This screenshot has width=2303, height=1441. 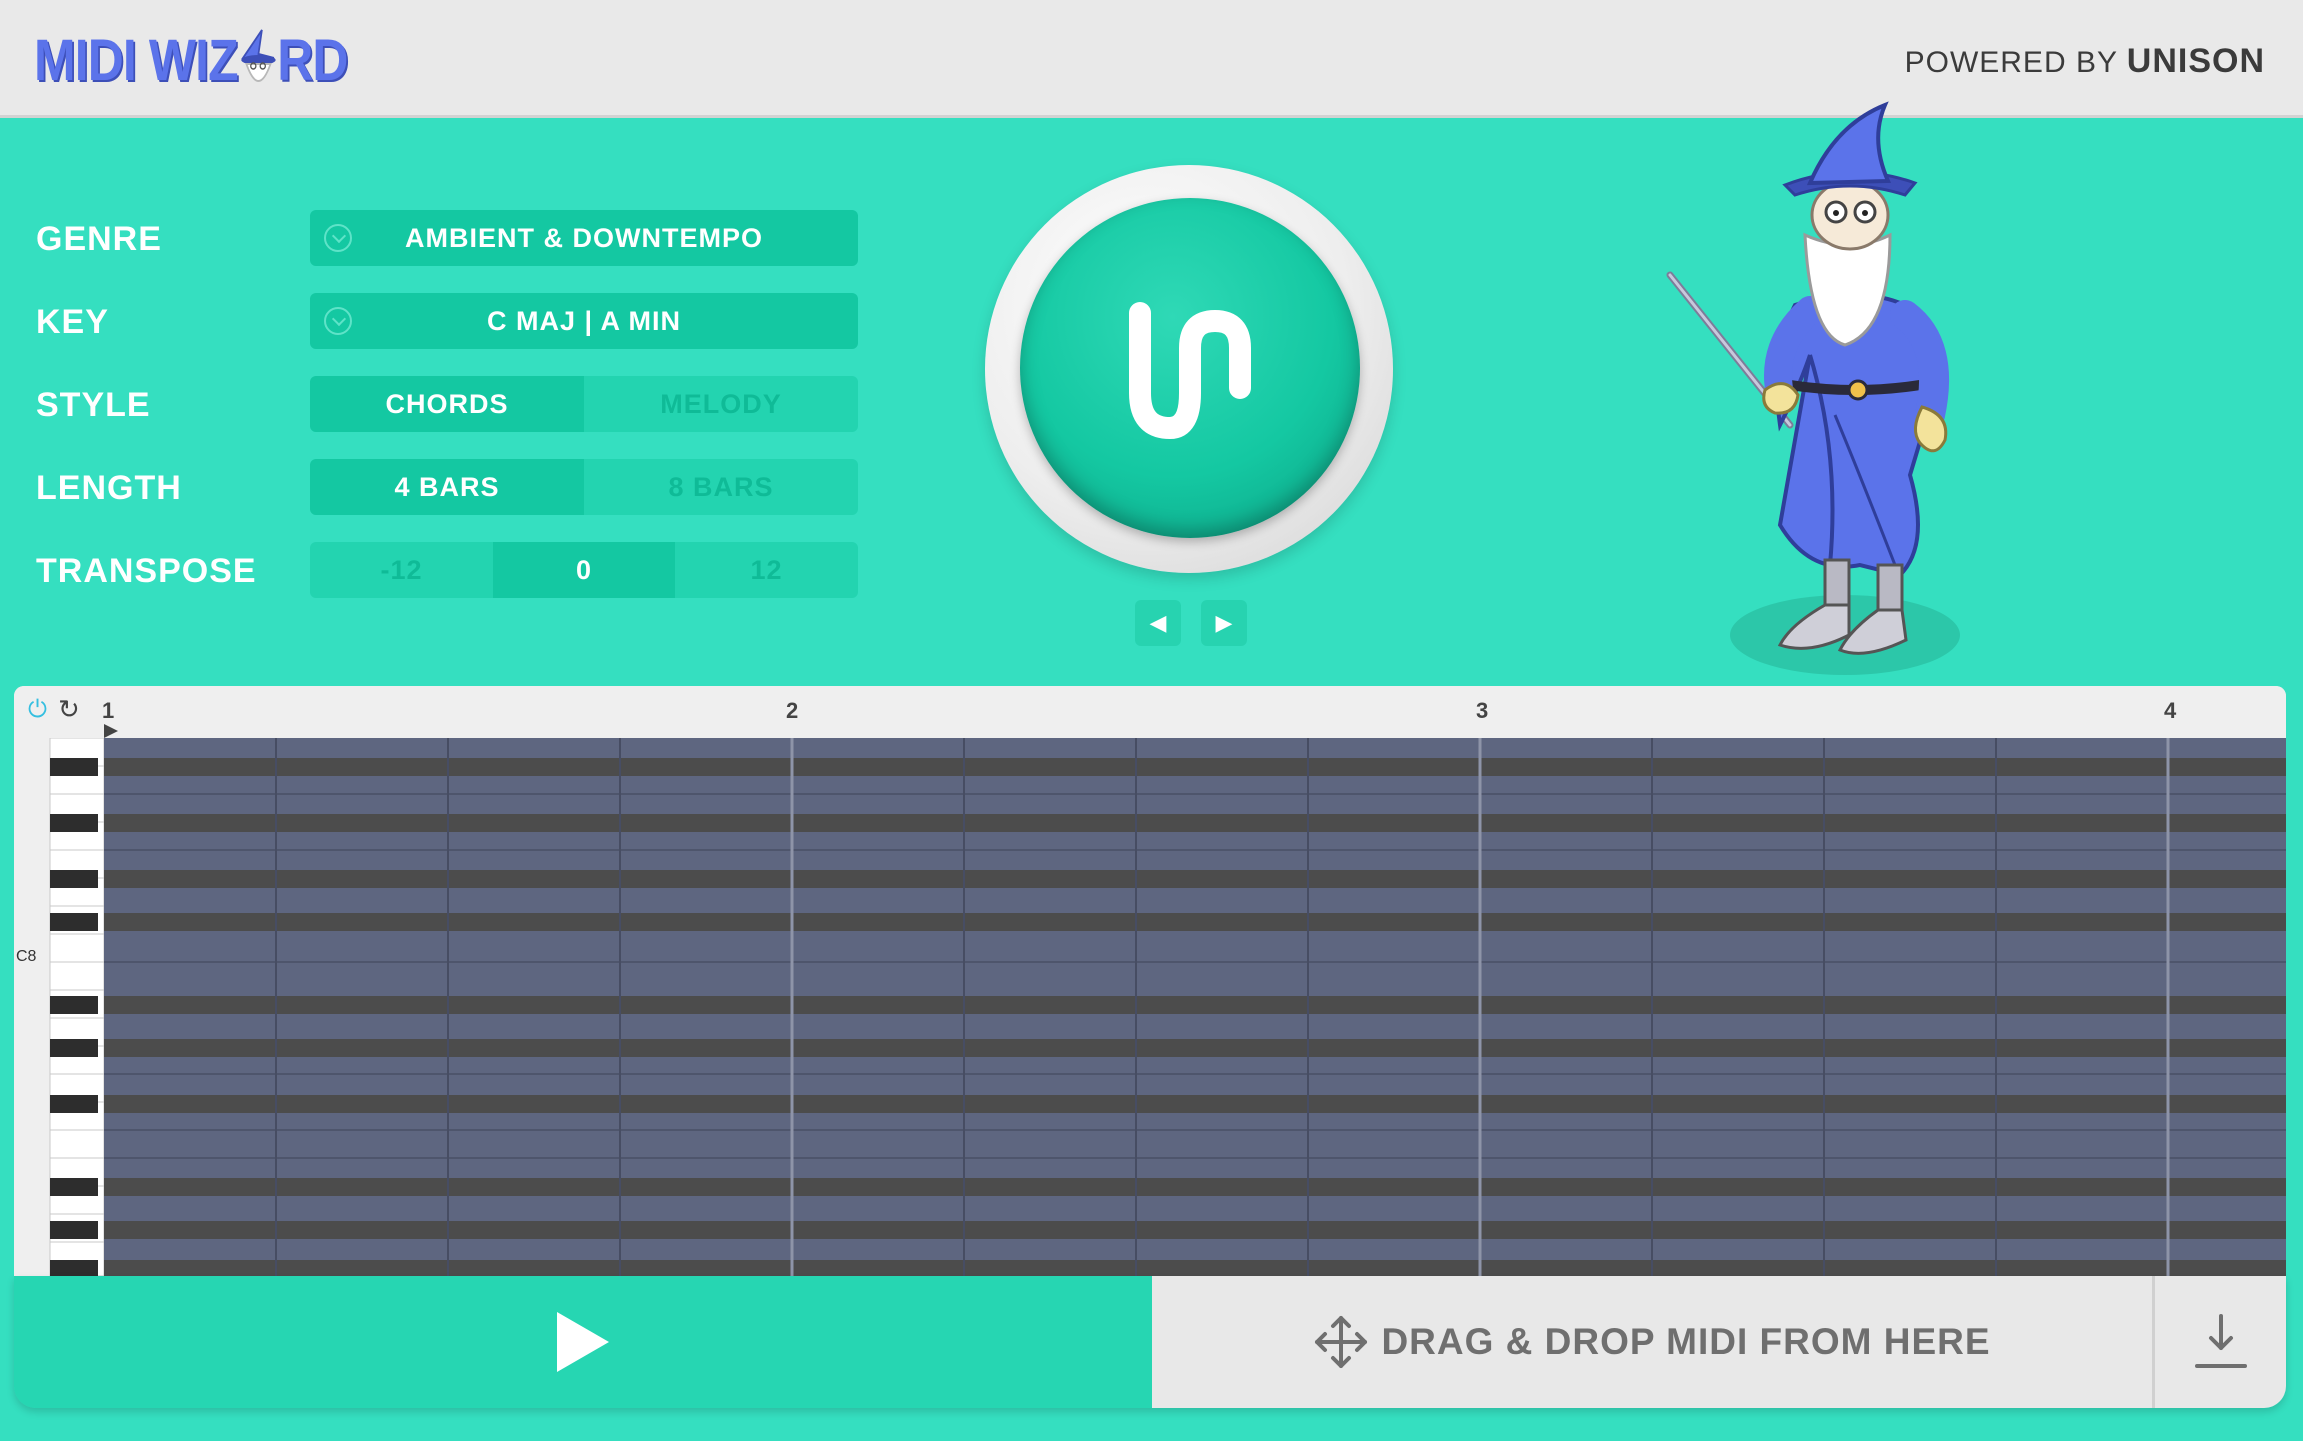 I want to click on length-toggle: 4 BARS 8 BARS, so click(x=584, y=487).